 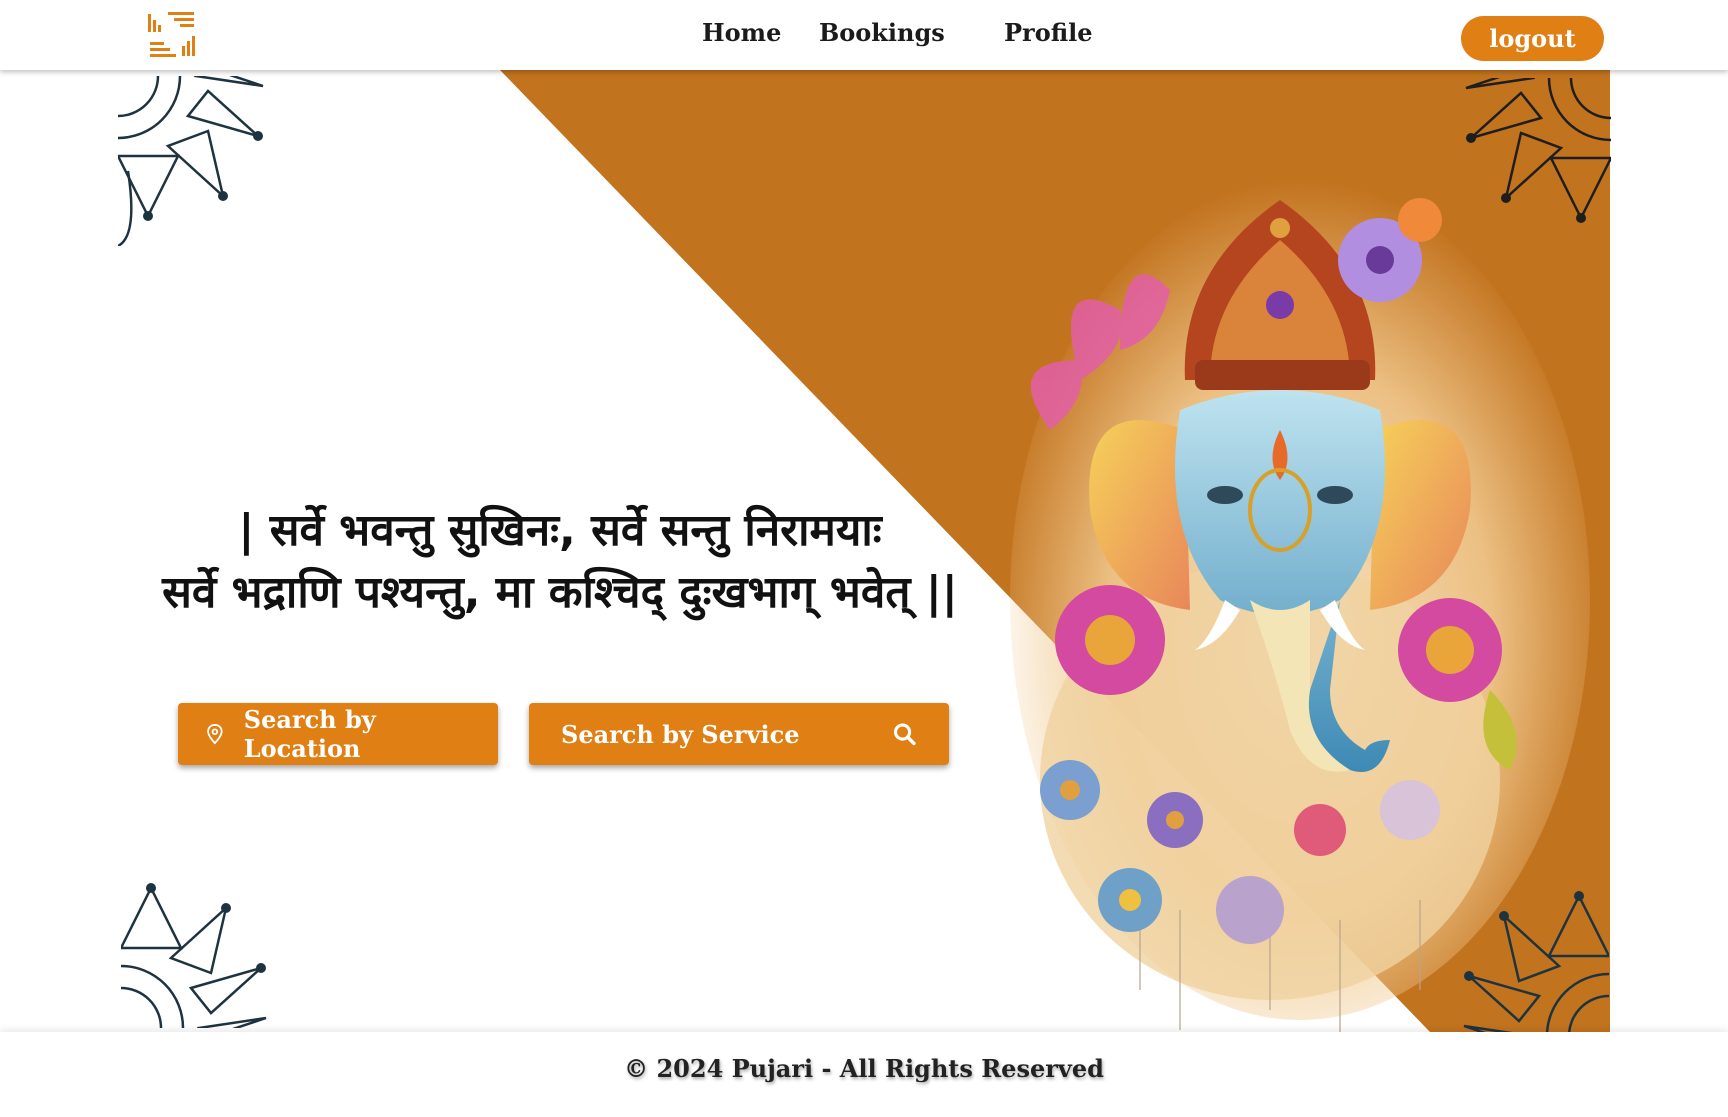 What do you see at coordinates (864, 1068) in the screenshot?
I see `footer-copyright: © 2024 Pujari - All Rights Reserved` at bounding box center [864, 1068].